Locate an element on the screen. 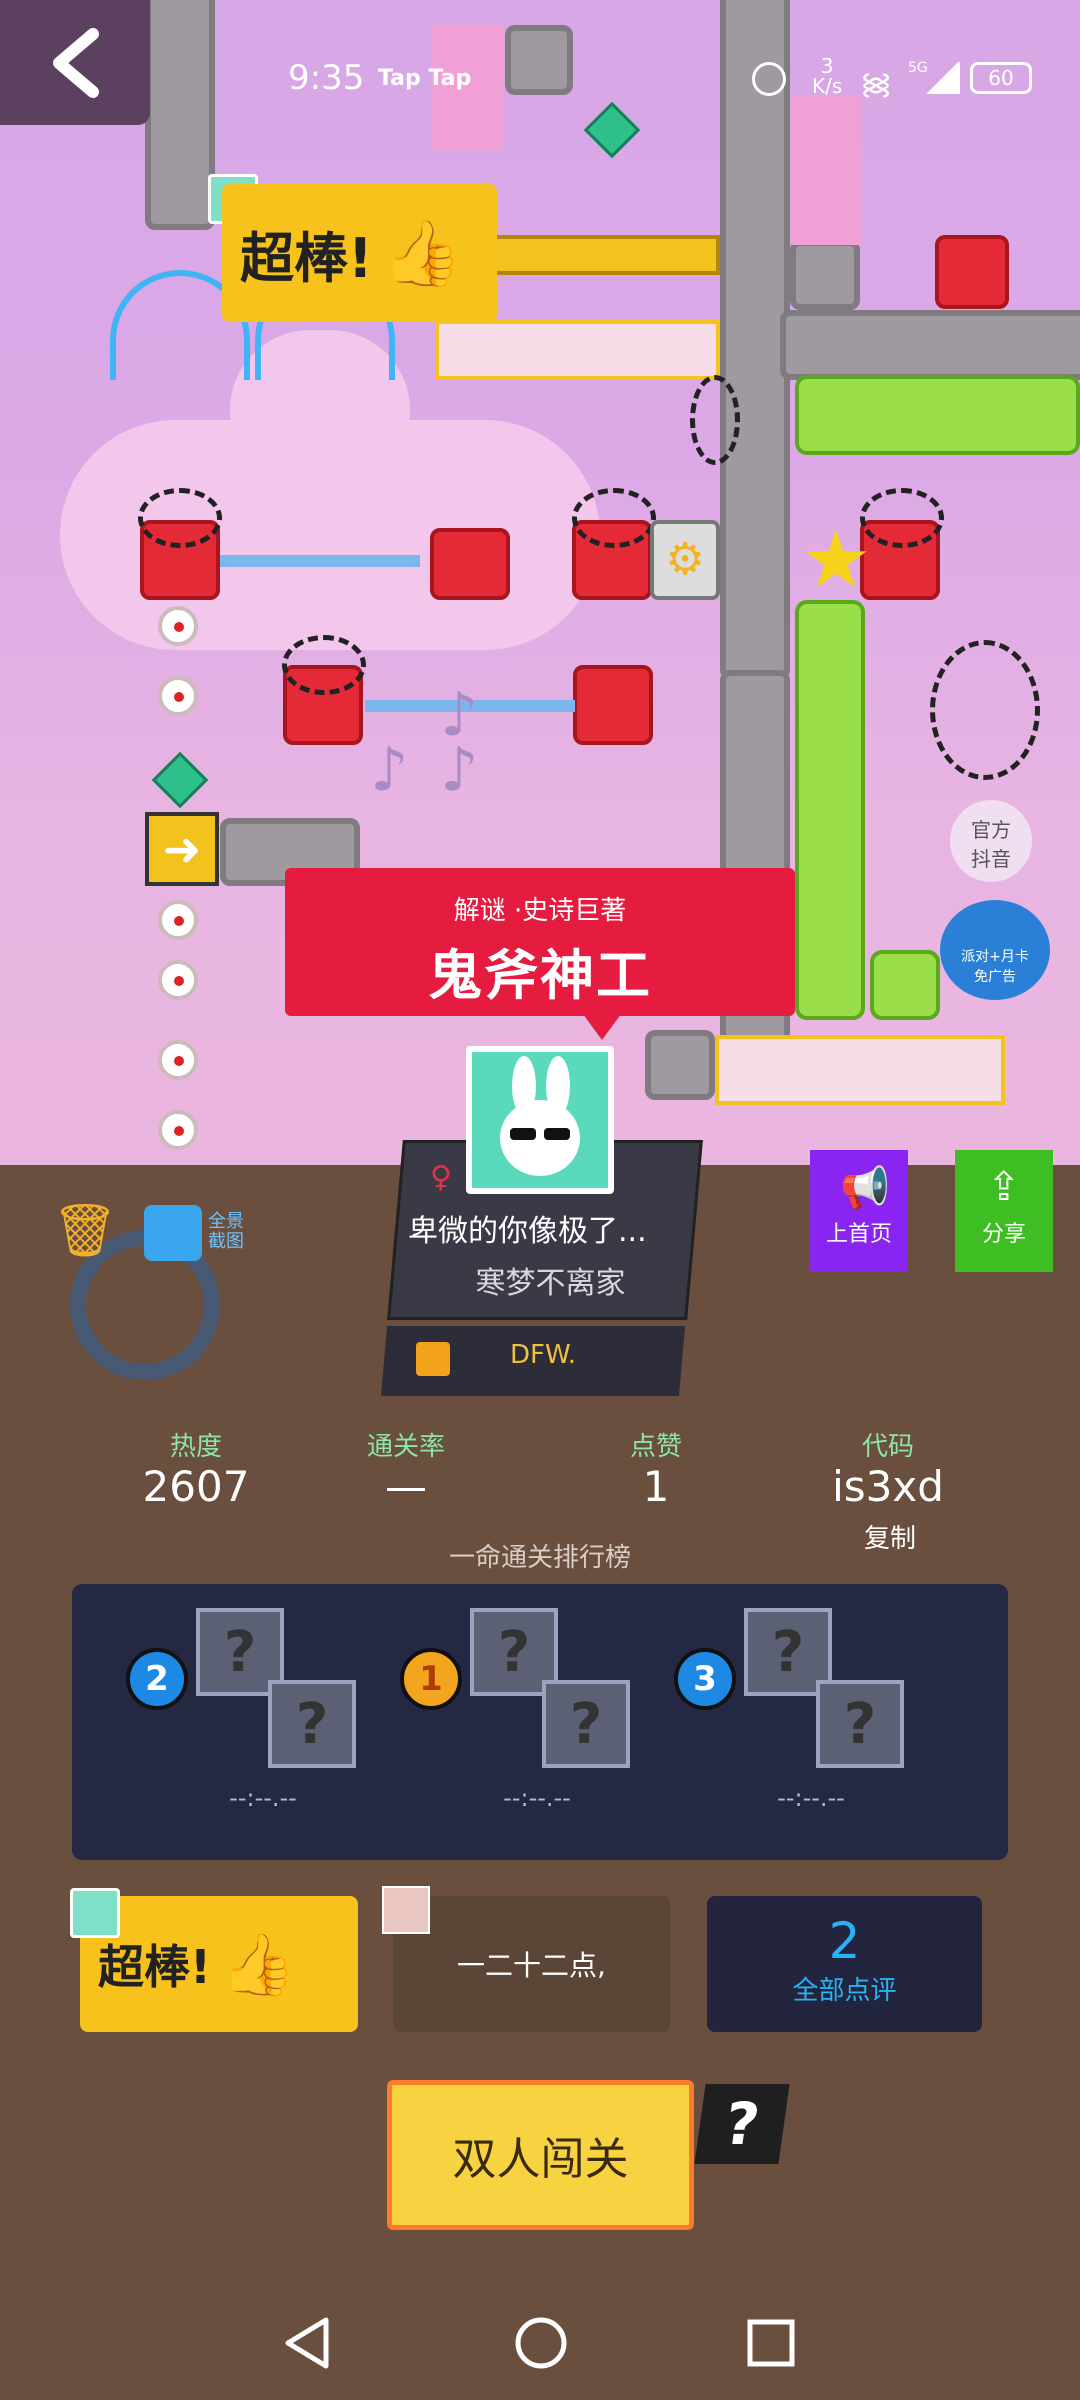 The width and height of the screenshot is (1080, 2400). arrow-block: ➜ is located at coordinates (182, 849).